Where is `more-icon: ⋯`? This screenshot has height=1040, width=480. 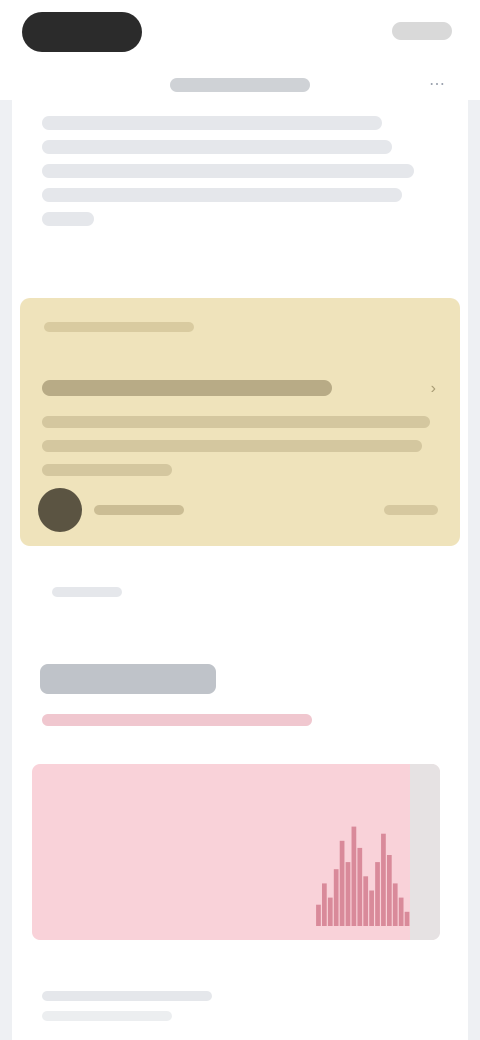
more-icon: ⋯ is located at coordinates (437, 85).